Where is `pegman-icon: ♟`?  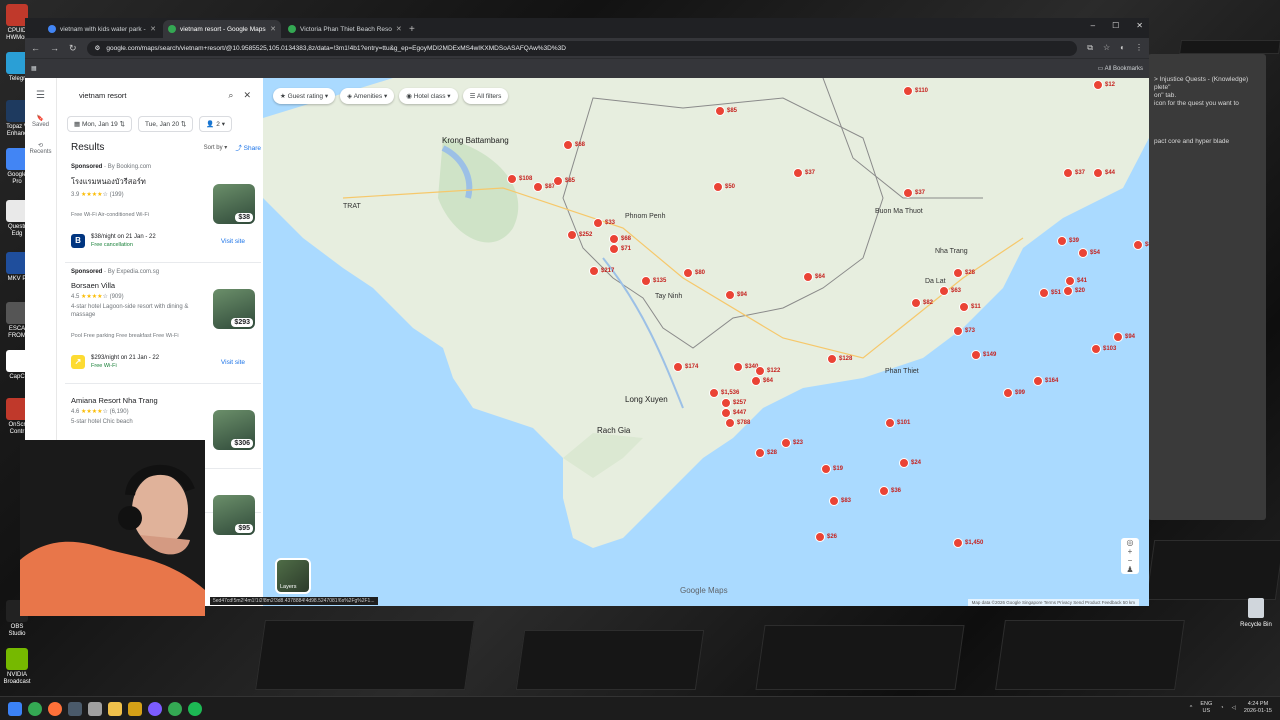
pegman-icon: ♟ is located at coordinates (1130, 569).